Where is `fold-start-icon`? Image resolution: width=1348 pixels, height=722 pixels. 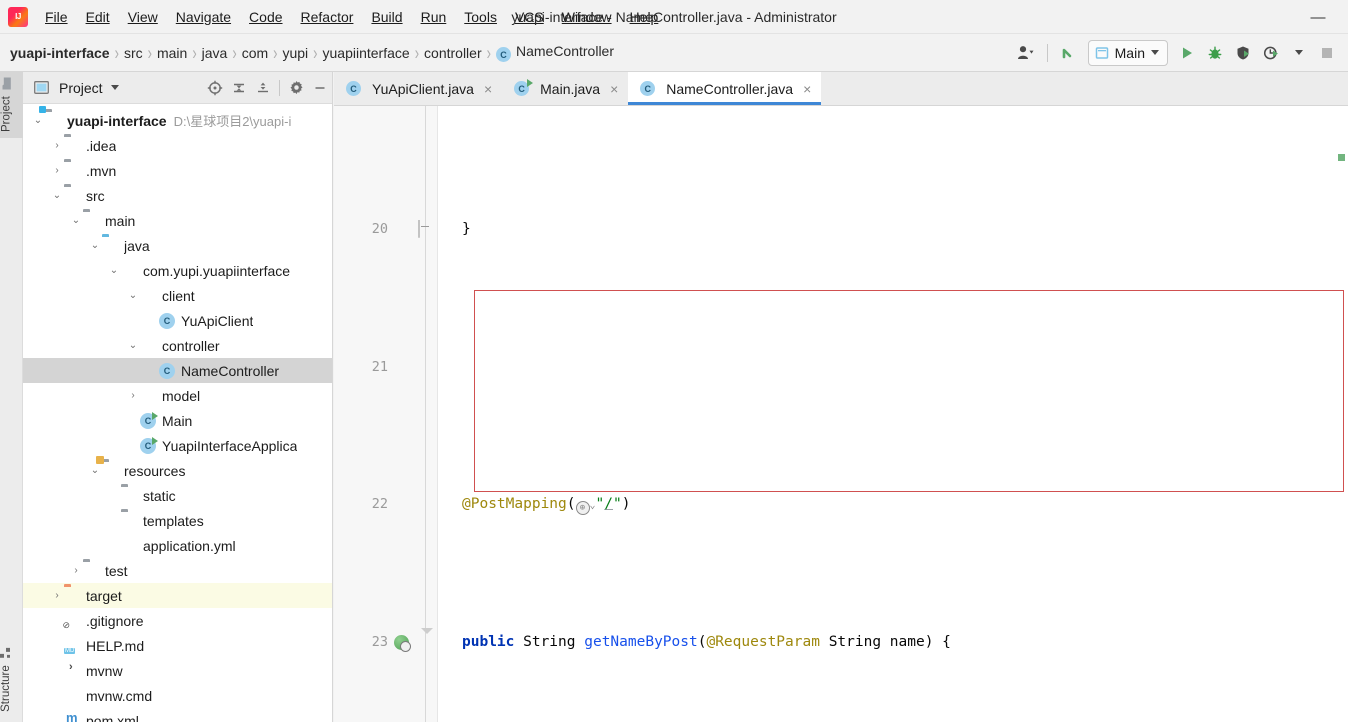 fold-start-icon is located at coordinates (427, 638).